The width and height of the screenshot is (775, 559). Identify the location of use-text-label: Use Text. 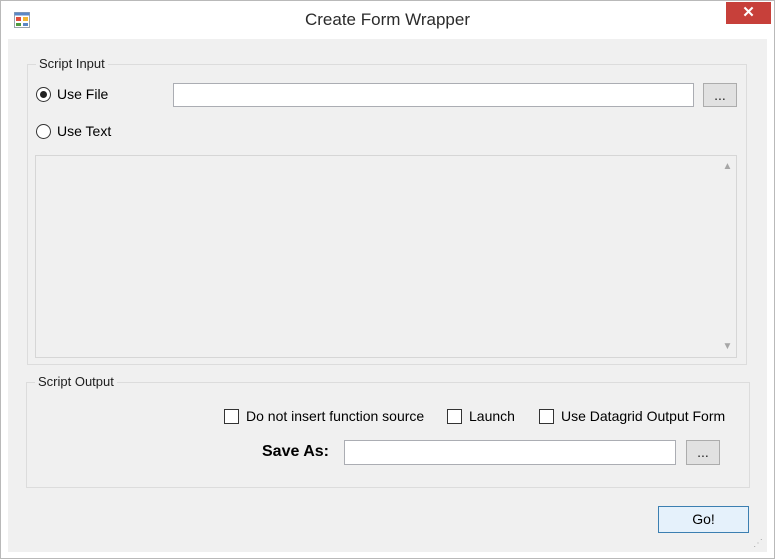
(84, 131).